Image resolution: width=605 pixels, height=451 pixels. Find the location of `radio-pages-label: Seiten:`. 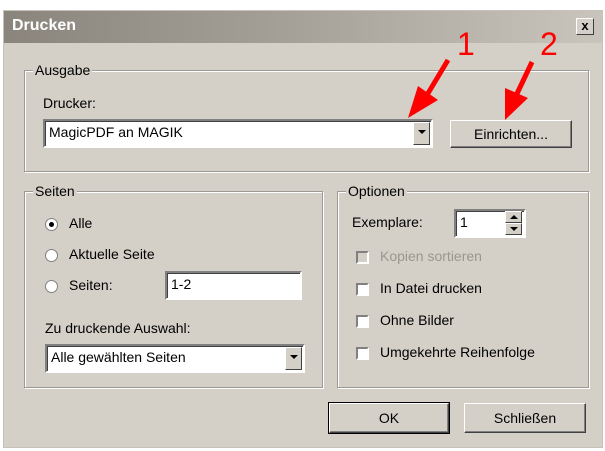

radio-pages-label: Seiten: is located at coordinates (91, 285).